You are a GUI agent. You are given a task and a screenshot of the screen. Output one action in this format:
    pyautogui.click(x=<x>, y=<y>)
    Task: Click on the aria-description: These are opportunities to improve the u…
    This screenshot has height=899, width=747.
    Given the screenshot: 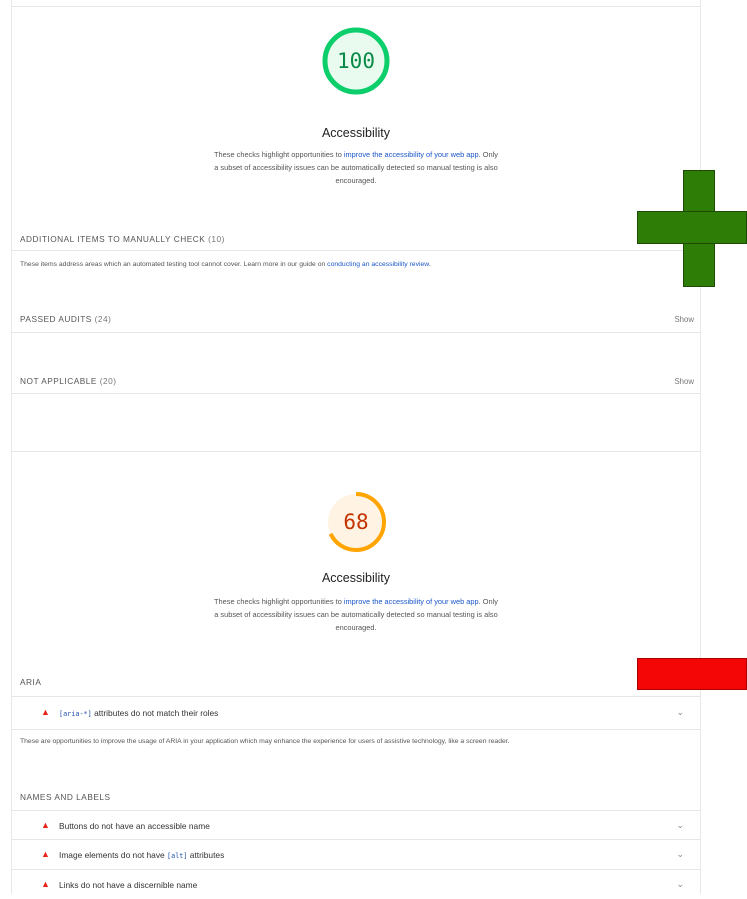 What is the action you would take?
    pyautogui.click(x=265, y=741)
    